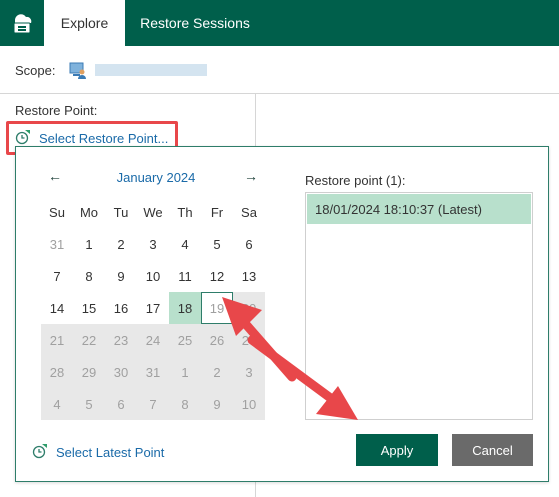  I want to click on clock-icon, so click(40, 452).